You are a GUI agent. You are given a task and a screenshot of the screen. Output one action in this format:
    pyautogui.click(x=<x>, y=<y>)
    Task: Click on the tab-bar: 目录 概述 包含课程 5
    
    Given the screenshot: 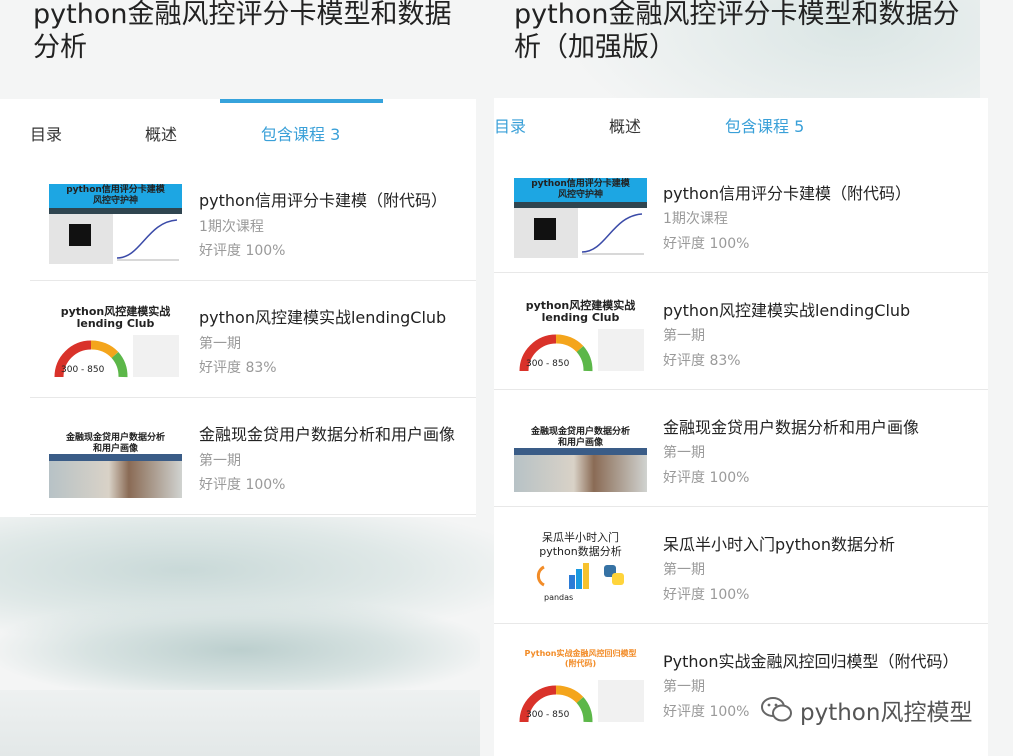 What is the action you would take?
    pyautogui.click(x=741, y=128)
    